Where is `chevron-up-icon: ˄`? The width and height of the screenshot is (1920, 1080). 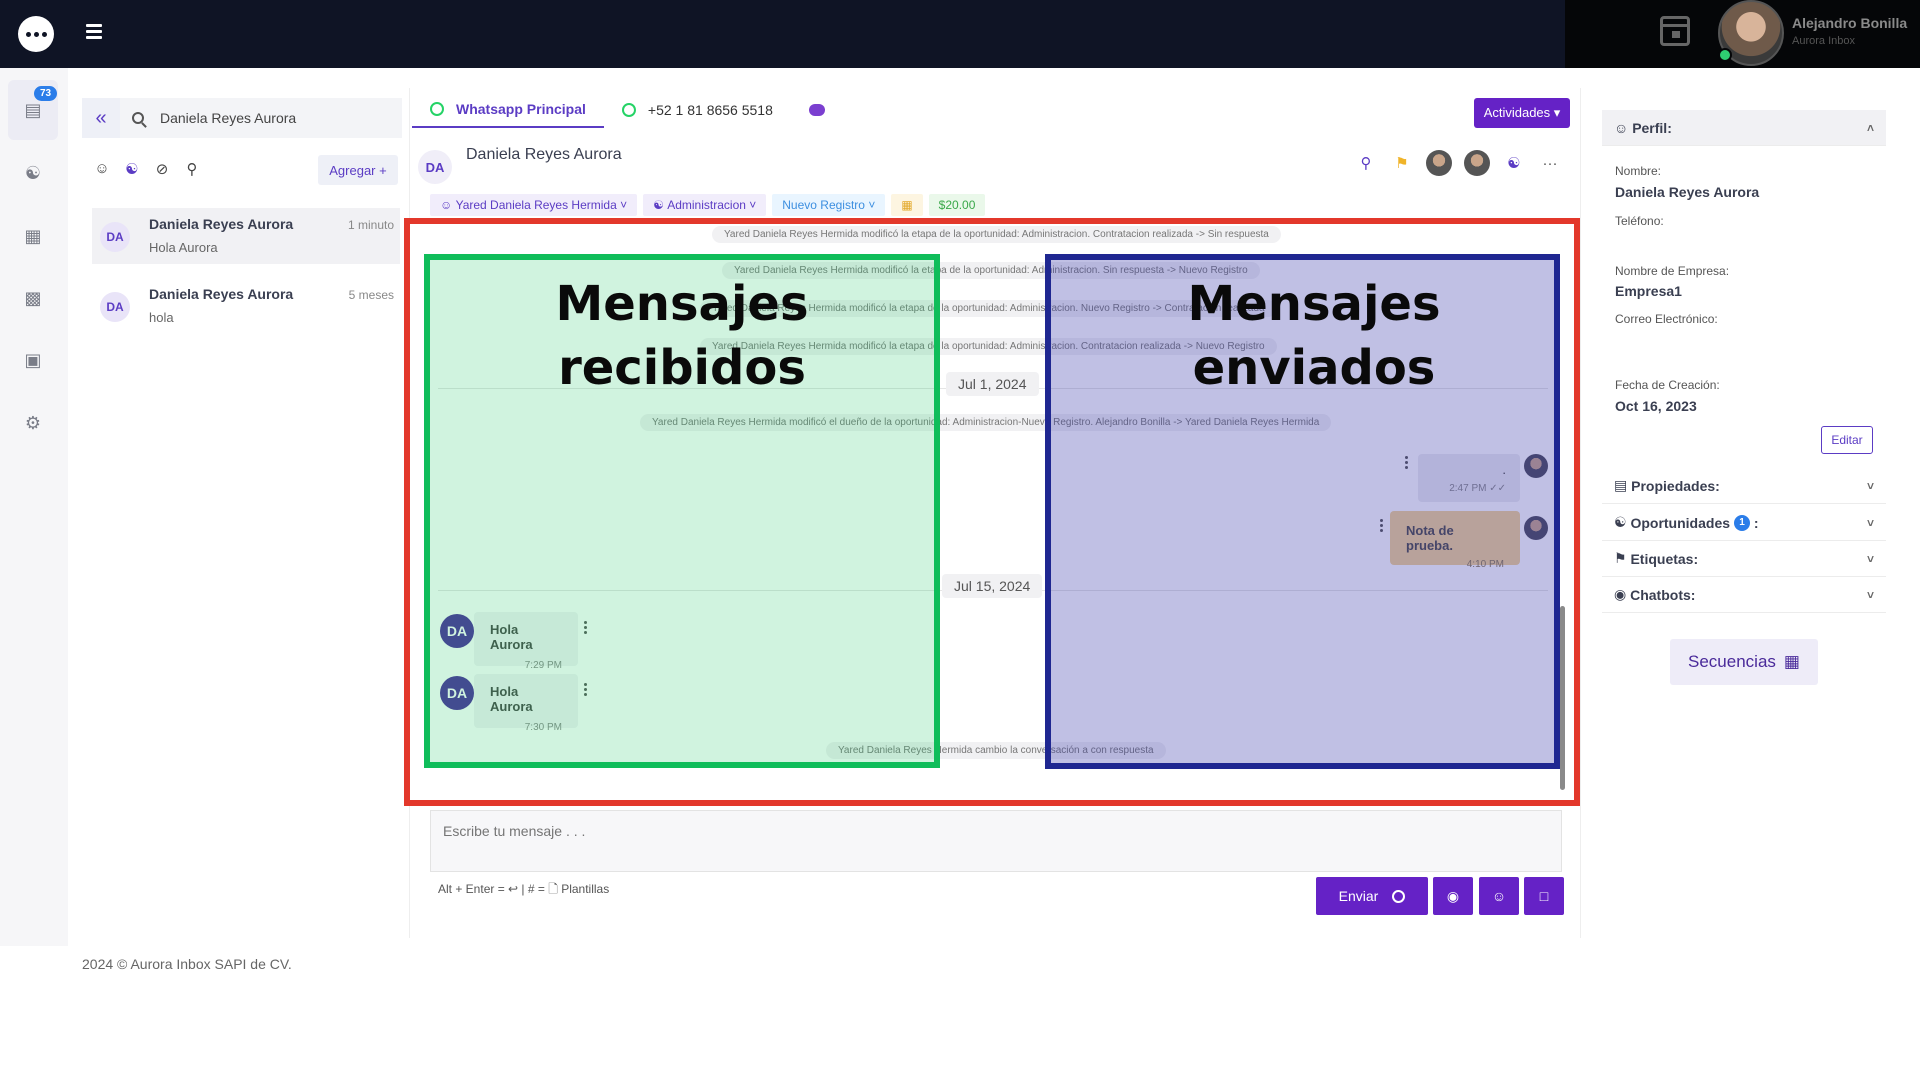 chevron-up-icon: ˄ is located at coordinates (1870, 127).